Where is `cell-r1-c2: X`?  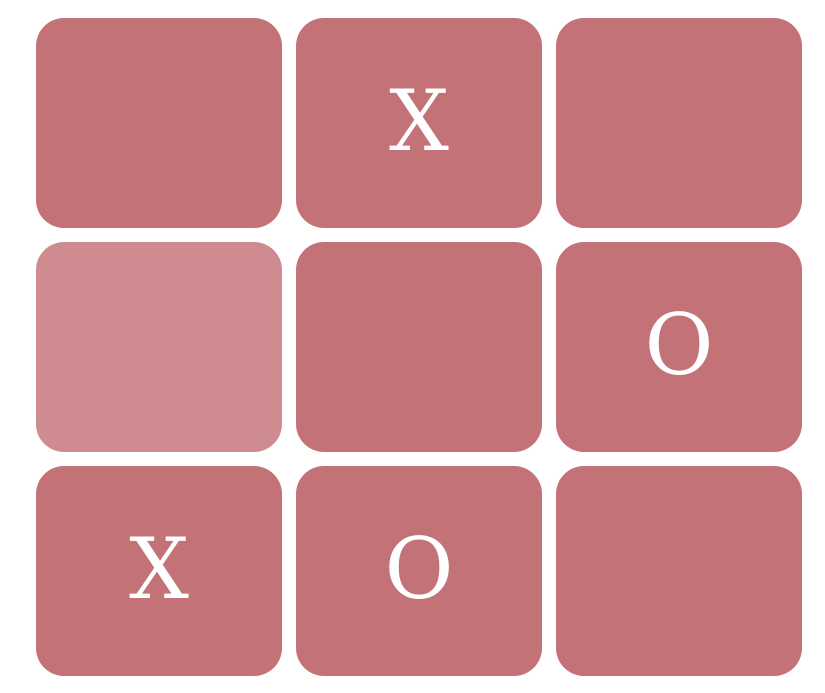 cell-r1-c2: X is located at coordinates (419, 123).